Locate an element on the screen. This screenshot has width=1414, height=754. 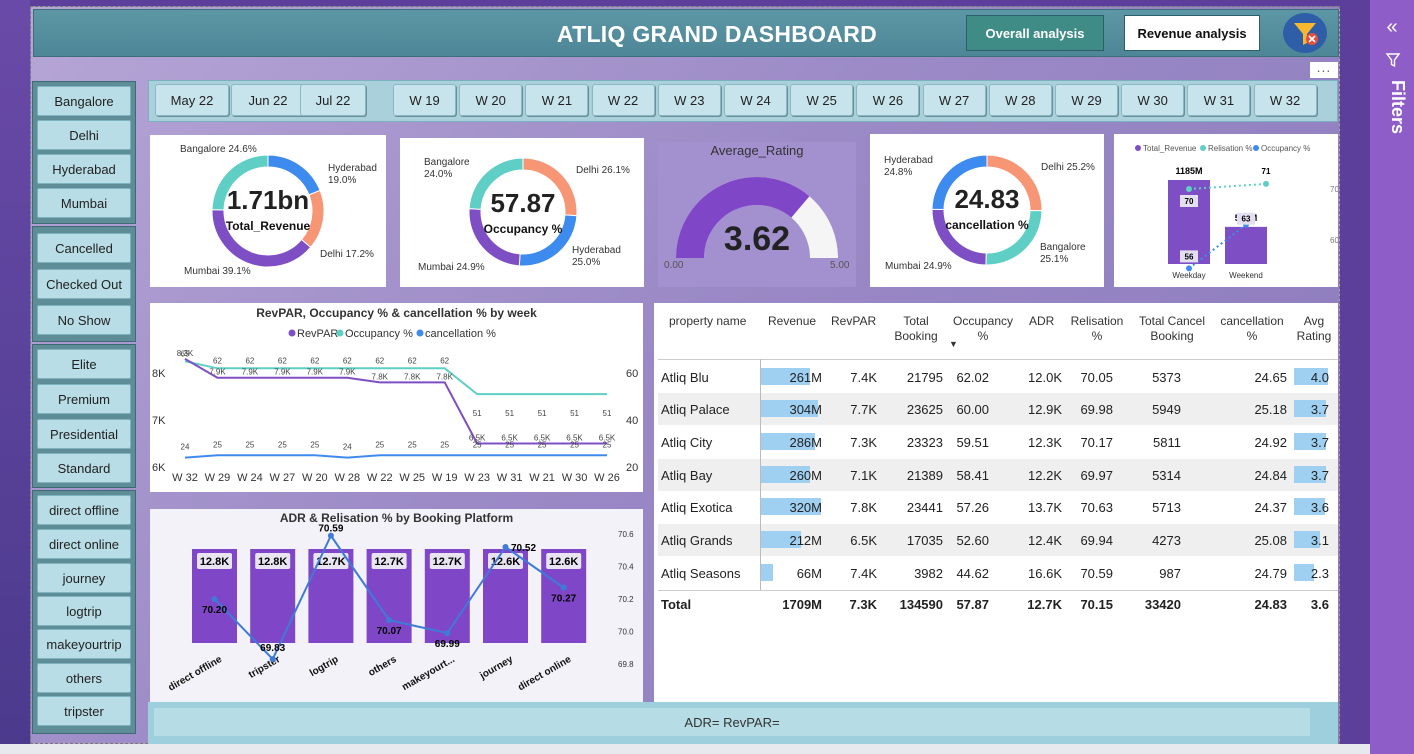
slicer-status-checked-out: Checked Out is located at coordinates (84, 284).